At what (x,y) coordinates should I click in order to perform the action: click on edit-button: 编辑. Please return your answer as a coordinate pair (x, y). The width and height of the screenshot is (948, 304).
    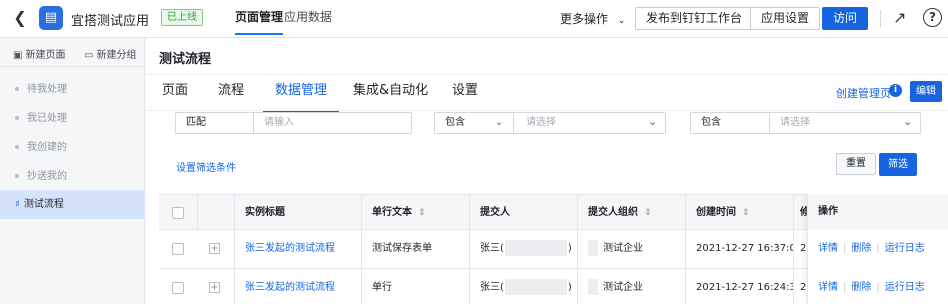
    Looking at the image, I should click on (926, 91).